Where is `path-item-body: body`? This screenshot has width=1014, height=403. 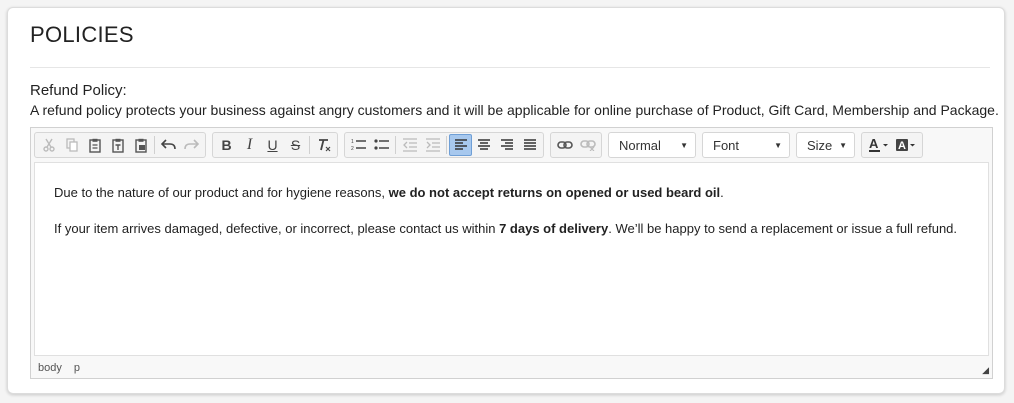
path-item-body: body is located at coordinates (50, 368).